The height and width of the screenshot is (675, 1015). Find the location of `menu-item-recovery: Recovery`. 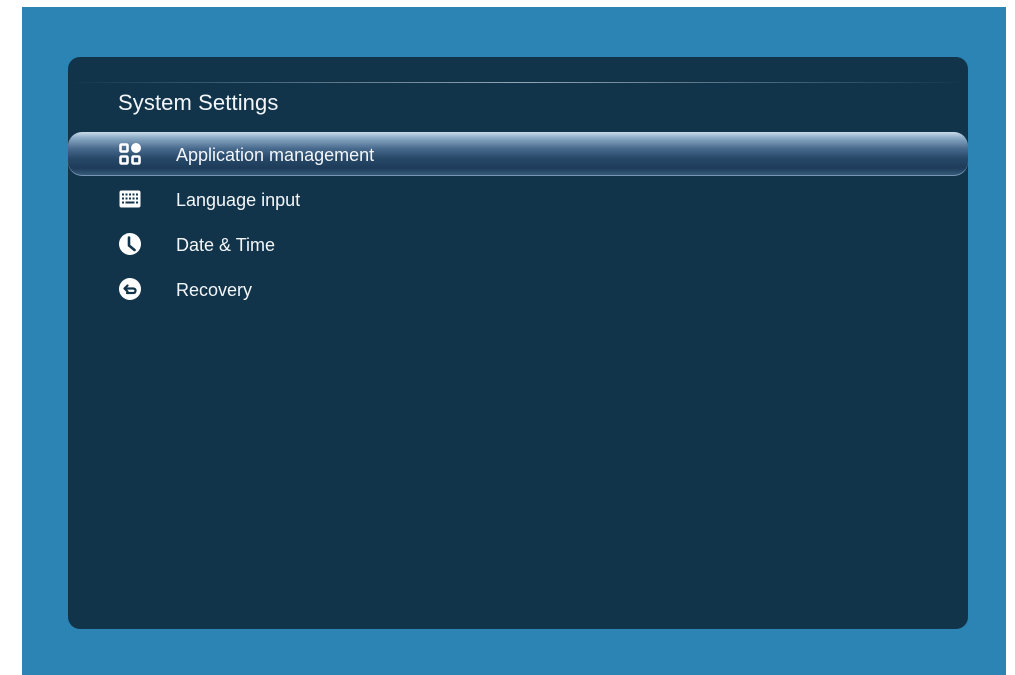

menu-item-recovery: Recovery is located at coordinates (518, 289).